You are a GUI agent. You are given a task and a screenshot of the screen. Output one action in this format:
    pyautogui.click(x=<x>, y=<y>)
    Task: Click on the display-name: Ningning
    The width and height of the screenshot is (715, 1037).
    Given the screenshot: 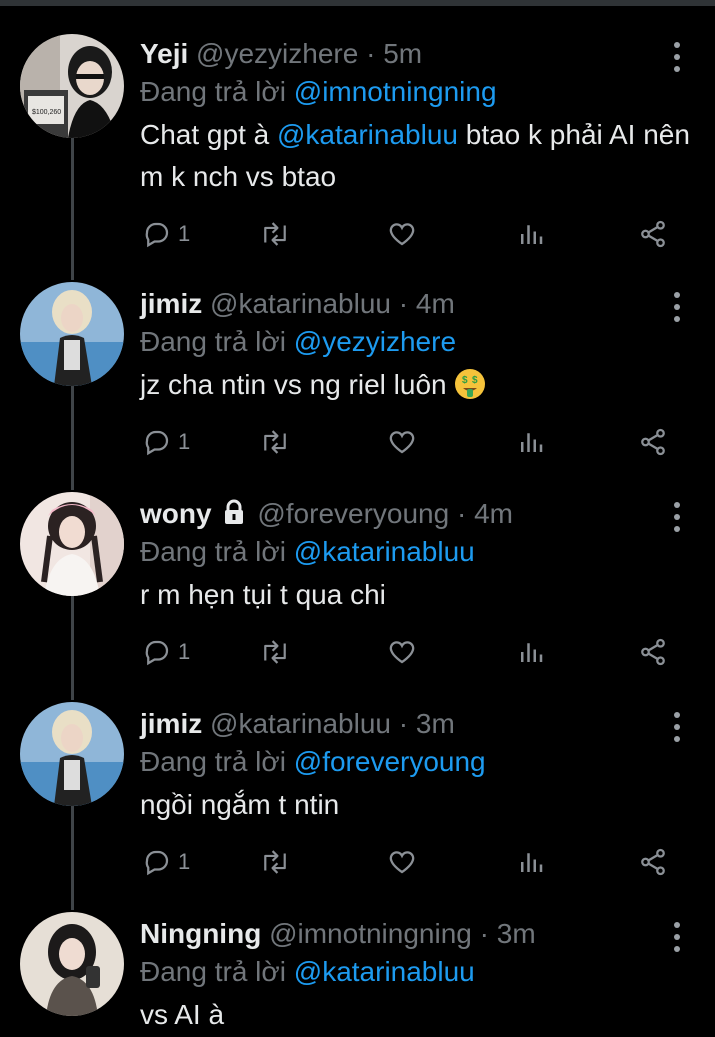 What is the action you would take?
    pyautogui.click(x=200, y=933)
    